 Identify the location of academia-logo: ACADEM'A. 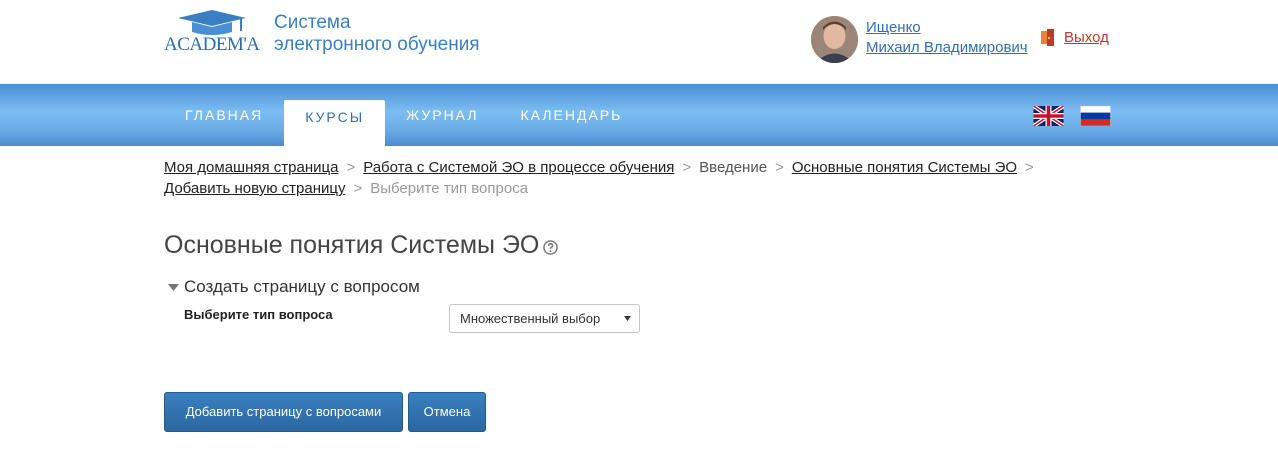
(212, 32).